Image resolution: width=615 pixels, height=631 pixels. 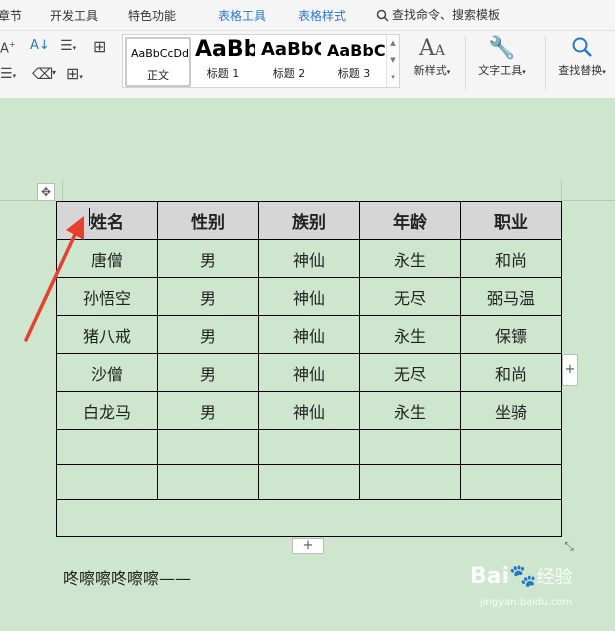 I want to click on table-row: 唐僧 男 神仙 永生 和尚, so click(x=309, y=258).